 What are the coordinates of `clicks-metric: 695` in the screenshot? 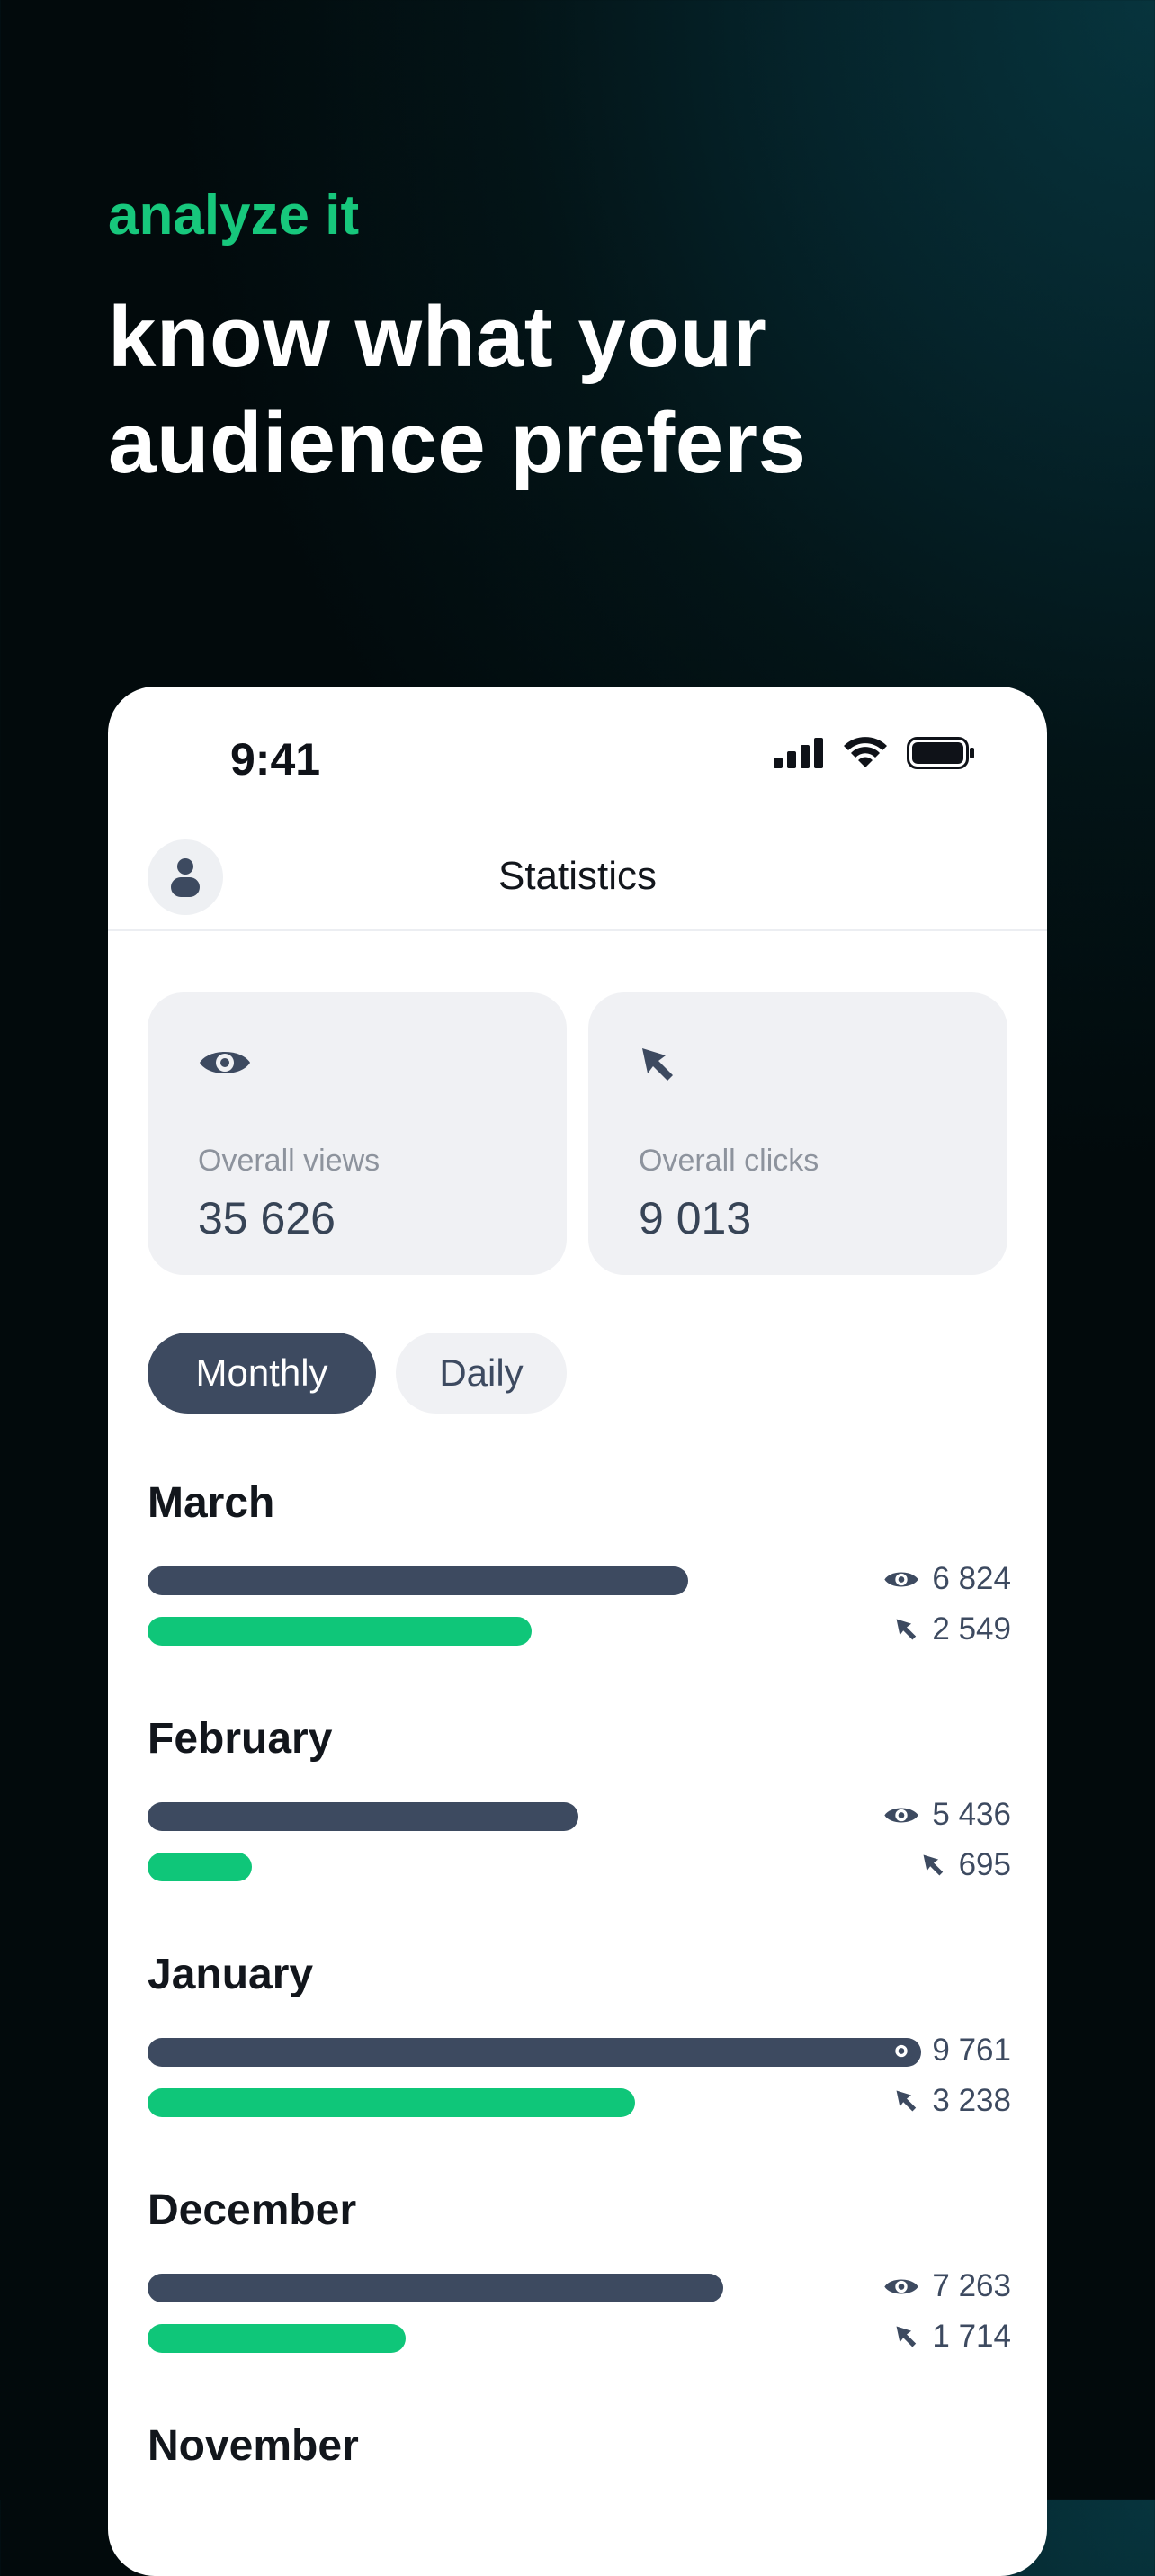 It's located at (966, 1865).